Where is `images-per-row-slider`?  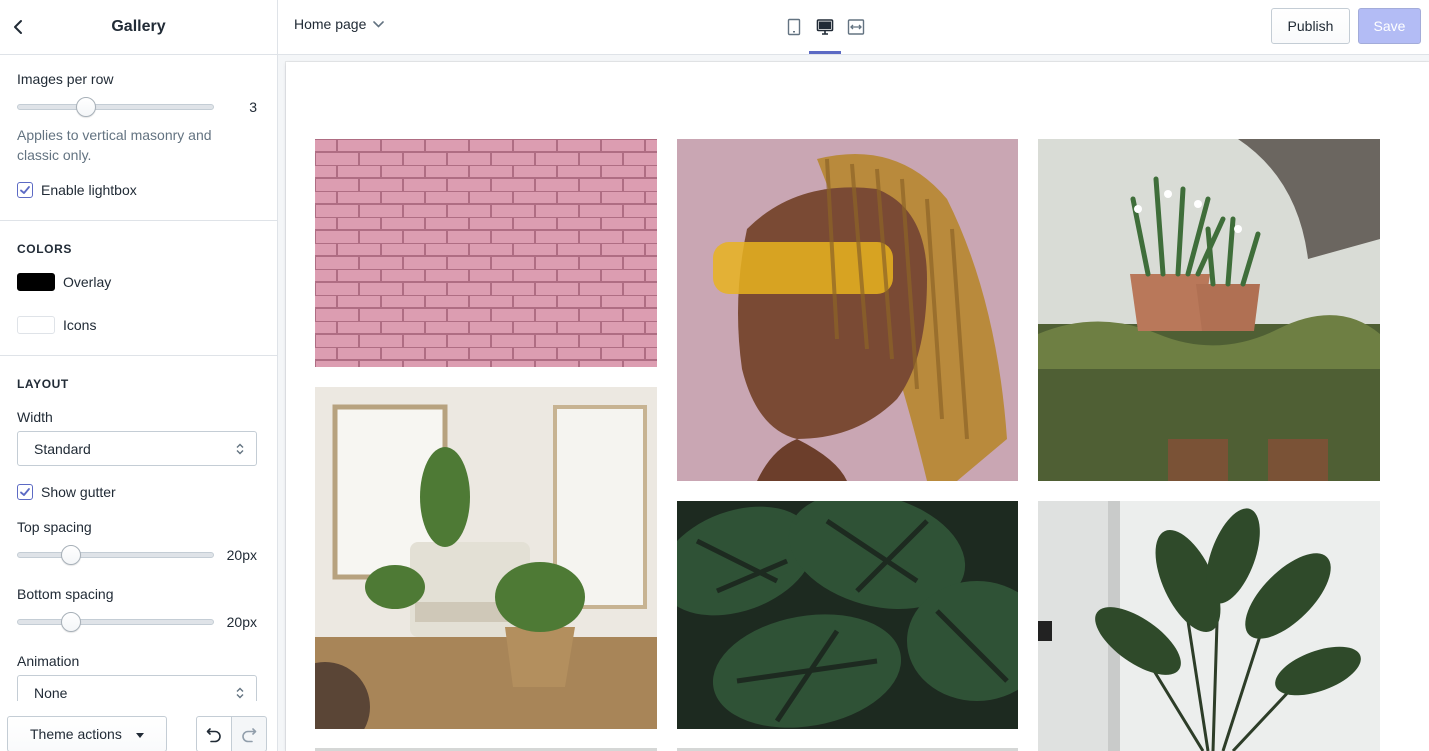
images-per-row-slider is located at coordinates (115, 107).